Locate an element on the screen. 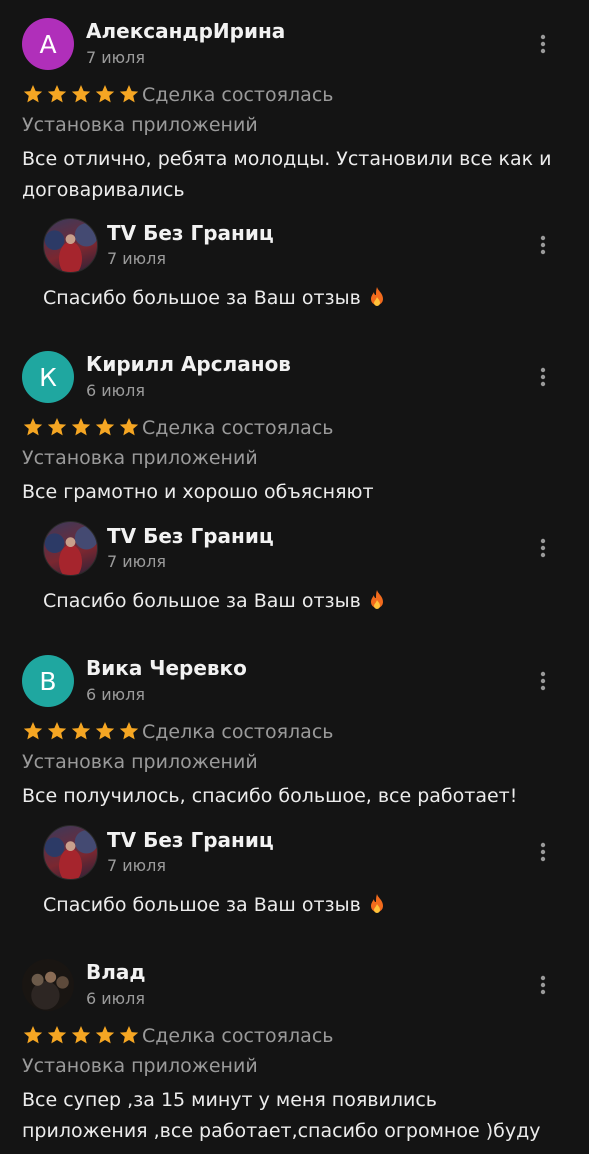  avatar: К is located at coordinates (48, 377).